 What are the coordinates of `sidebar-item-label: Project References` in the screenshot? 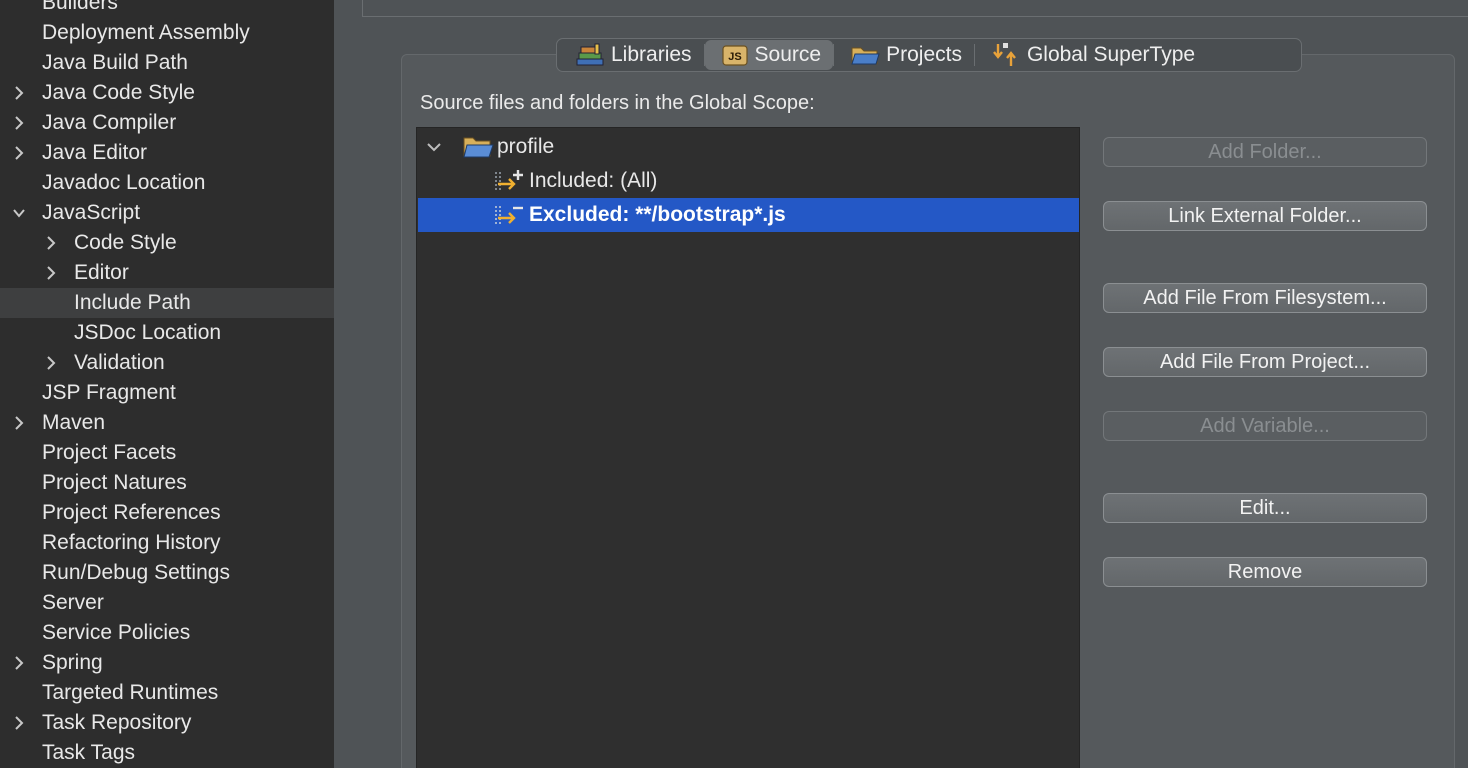 It's located at (131, 512).